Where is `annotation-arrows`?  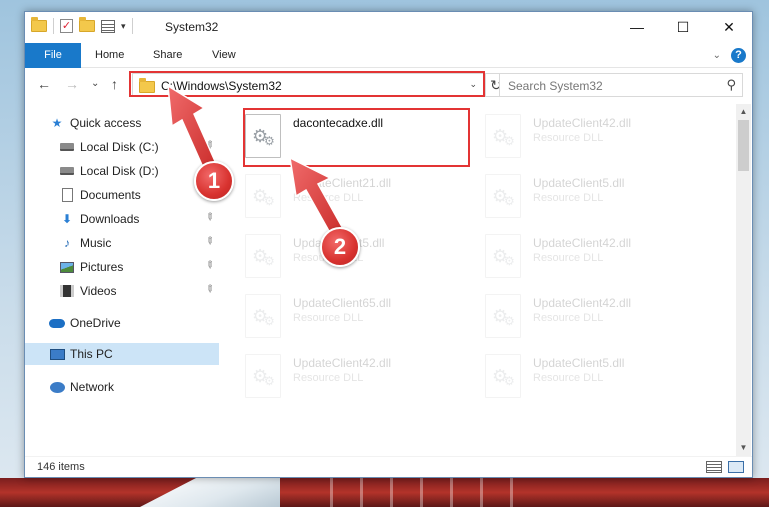
annotation-arrows is located at coordinates (257, 162).